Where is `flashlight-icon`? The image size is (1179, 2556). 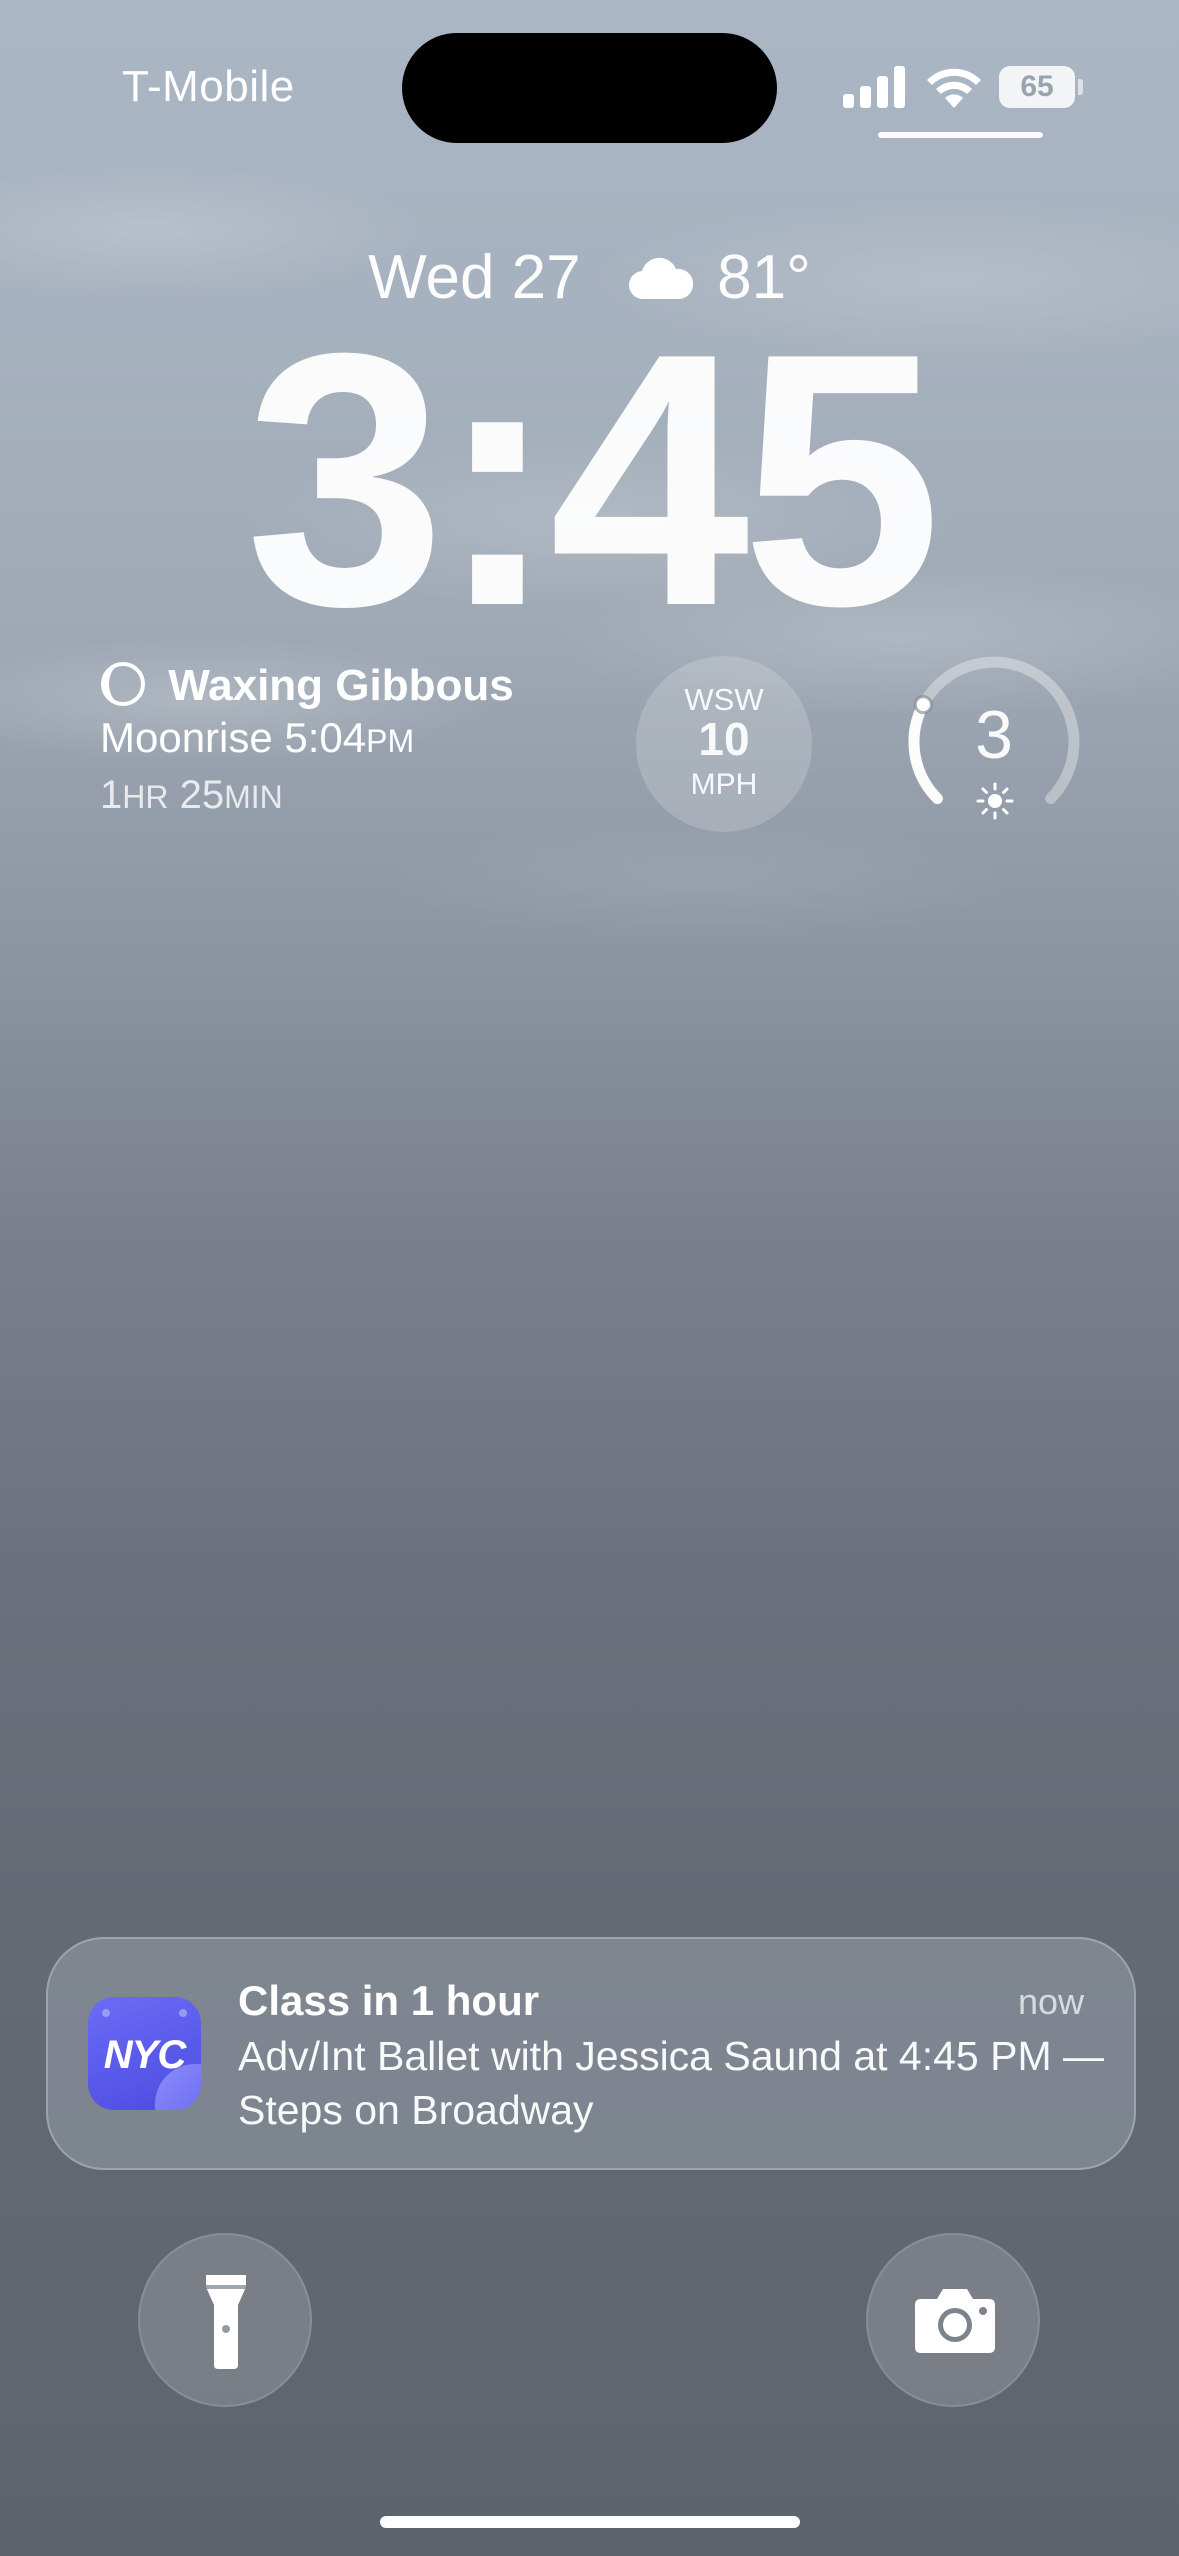
flashlight-icon is located at coordinates (226, 2322).